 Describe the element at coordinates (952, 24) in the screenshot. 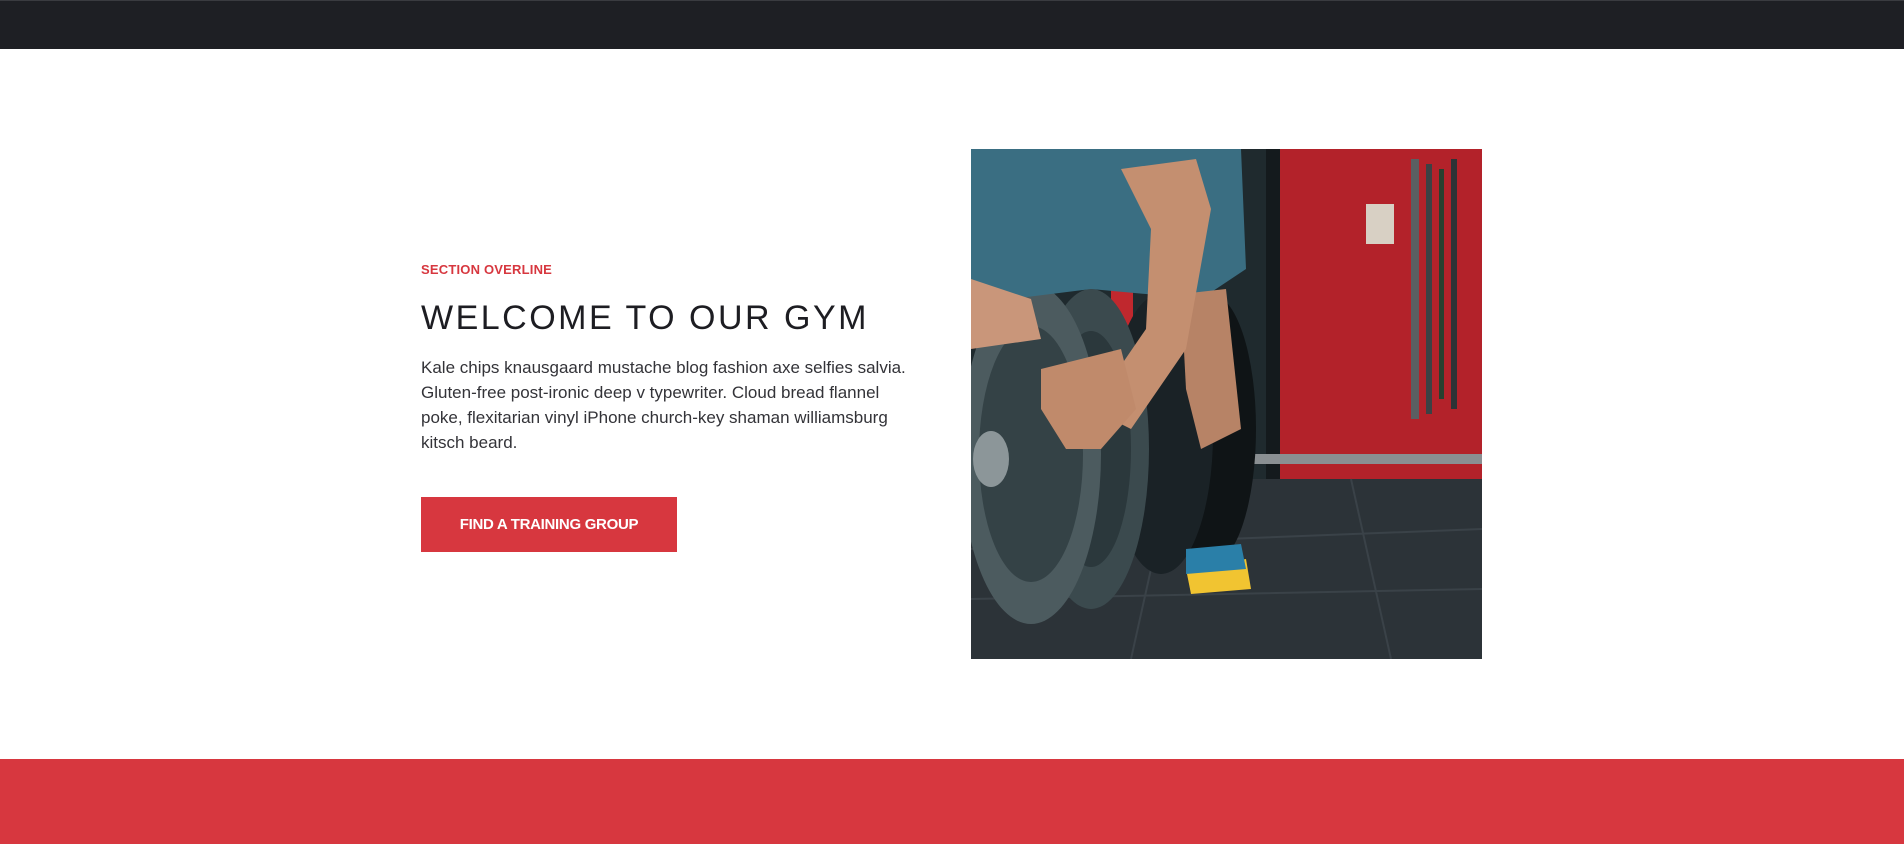

I see `top-navigation-bar` at that location.